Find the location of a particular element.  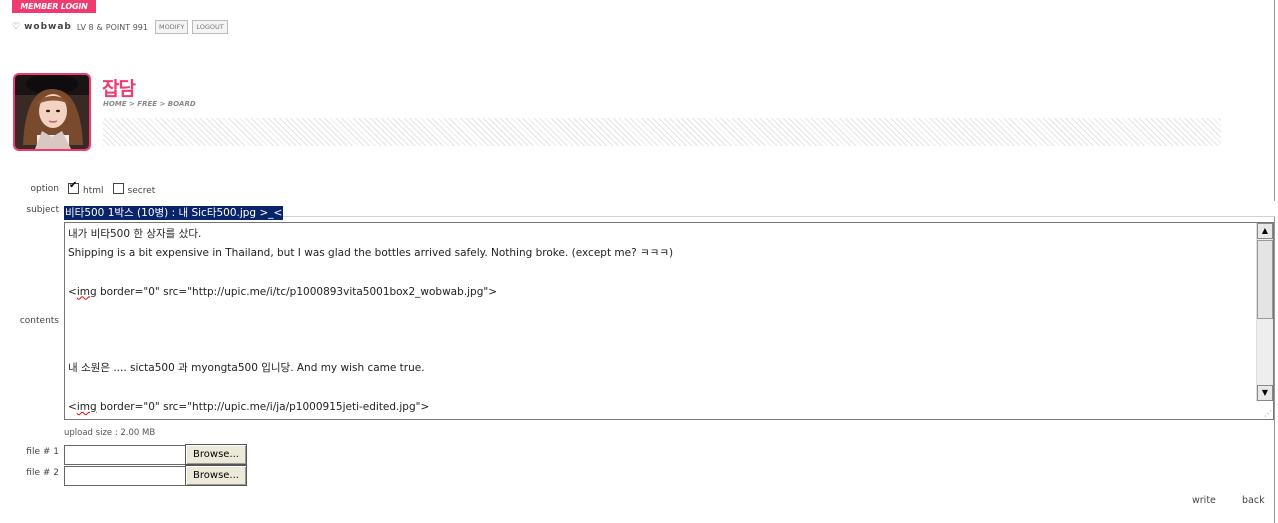

logout-button: LOGOUT is located at coordinates (210, 27).